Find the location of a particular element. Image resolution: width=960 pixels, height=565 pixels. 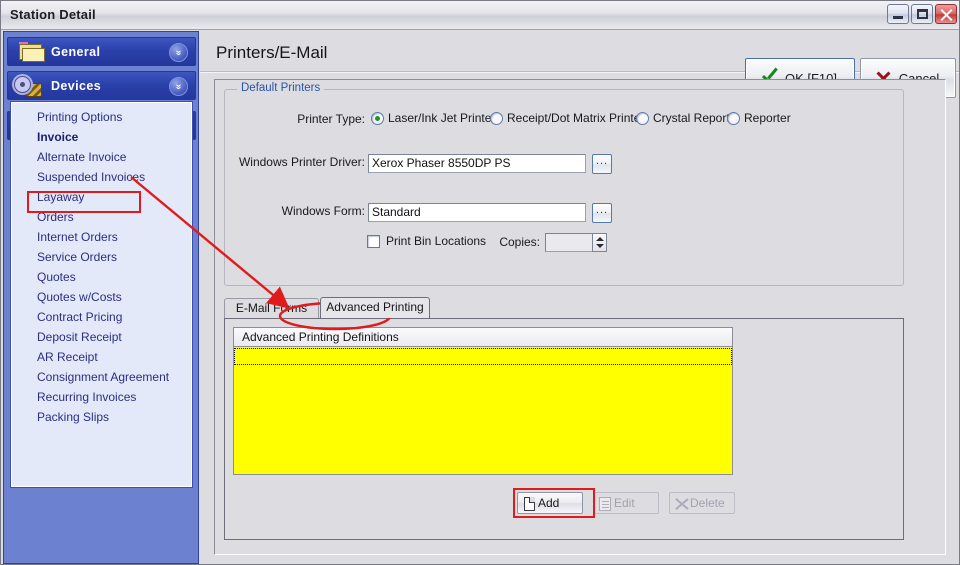

tab-bar: E-Mail Forms Advanced Printing is located at coordinates (564, 307).